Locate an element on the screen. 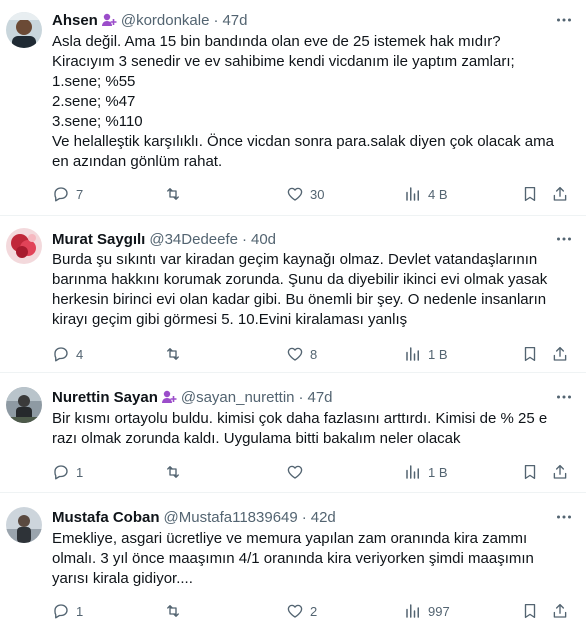  views-button: 4 B is located at coordinates (426, 194).